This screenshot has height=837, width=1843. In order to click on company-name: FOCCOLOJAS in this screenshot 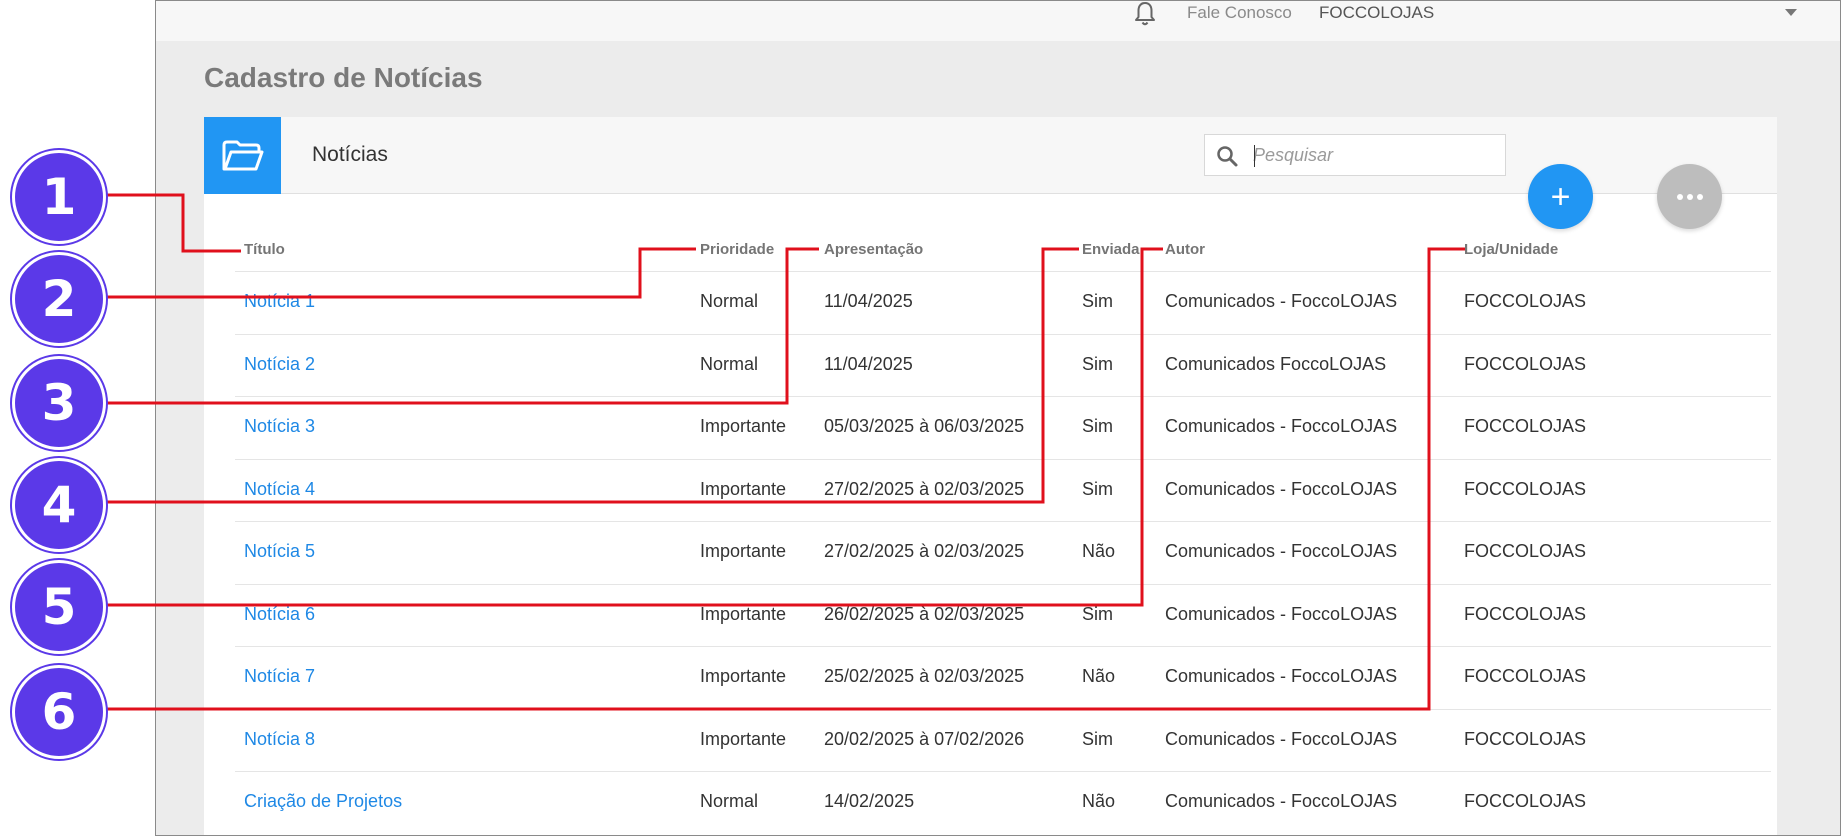, I will do `click(1376, 13)`.